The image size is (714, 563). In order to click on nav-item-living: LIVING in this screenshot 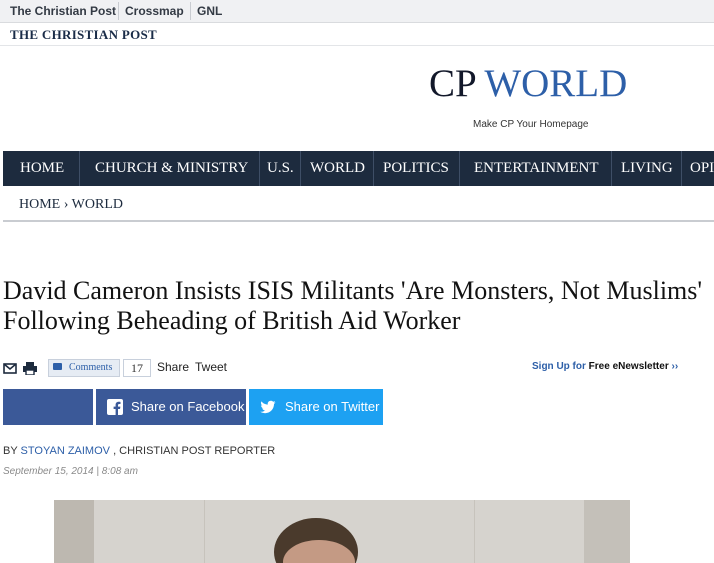, I will do `click(647, 168)`.